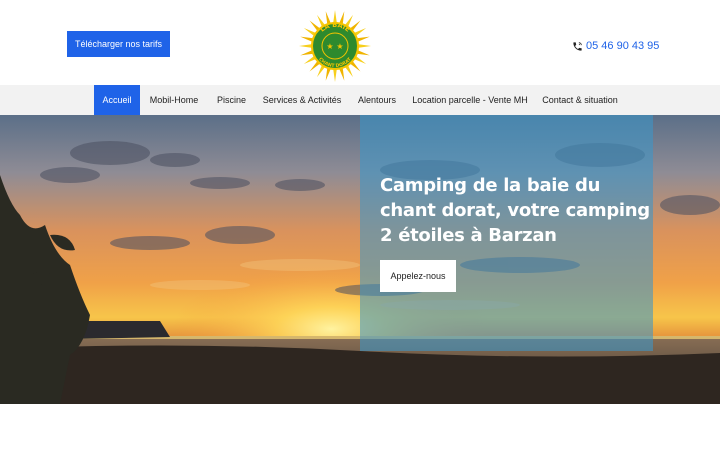 Image resolution: width=720 pixels, height=450 pixels. I want to click on nav-item-piscine: Piscine, so click(231, 100).